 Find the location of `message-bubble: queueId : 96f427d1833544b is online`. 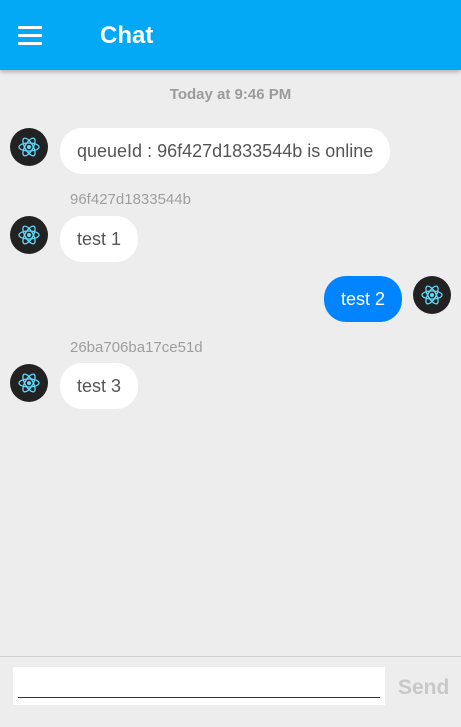

message-bubble: queueId : 96f427d1833544b is online is located at coordinates (225, 151).